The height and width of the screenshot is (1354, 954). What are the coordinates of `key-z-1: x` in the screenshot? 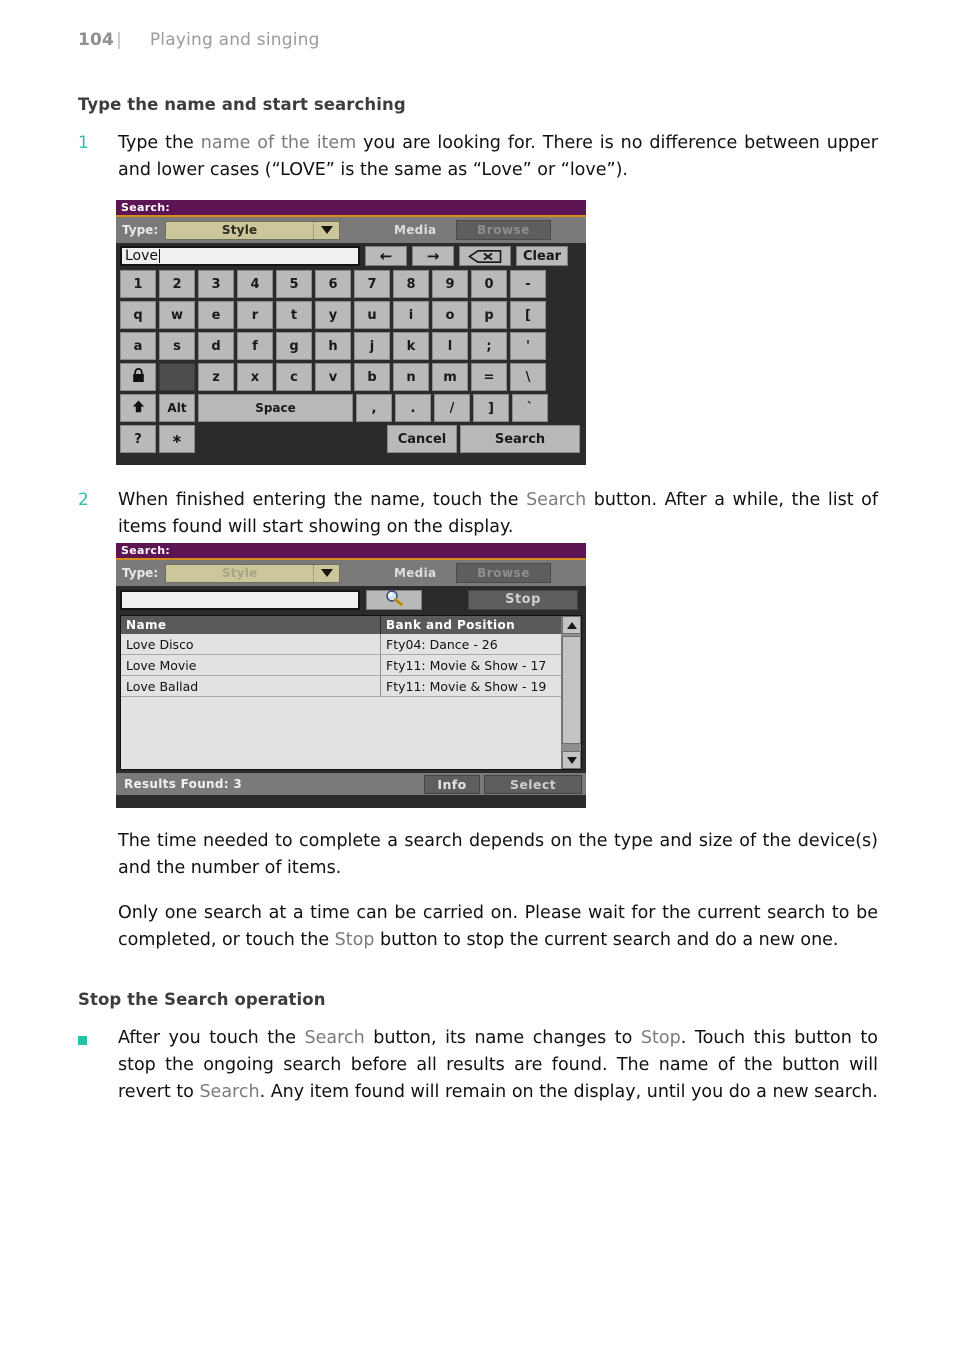 It's located at (255, 377).